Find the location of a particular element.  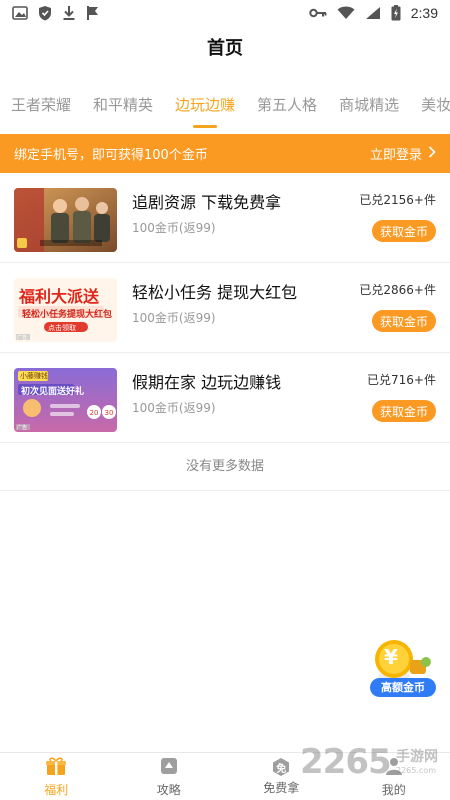

flag-notification-icon is located at coordinates (93, 13).